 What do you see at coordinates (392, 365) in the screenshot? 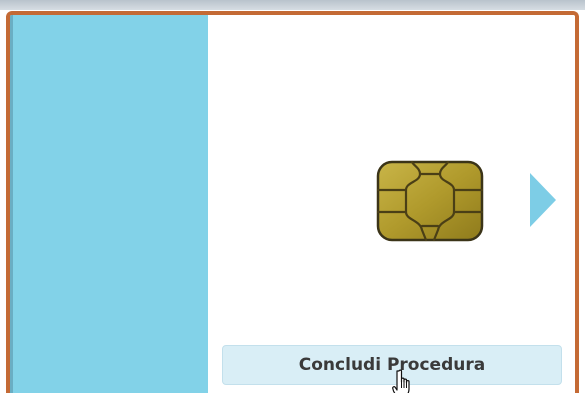
I see `finish-procedure-button: Concludi Procedura` at bounding box center [392, 365].